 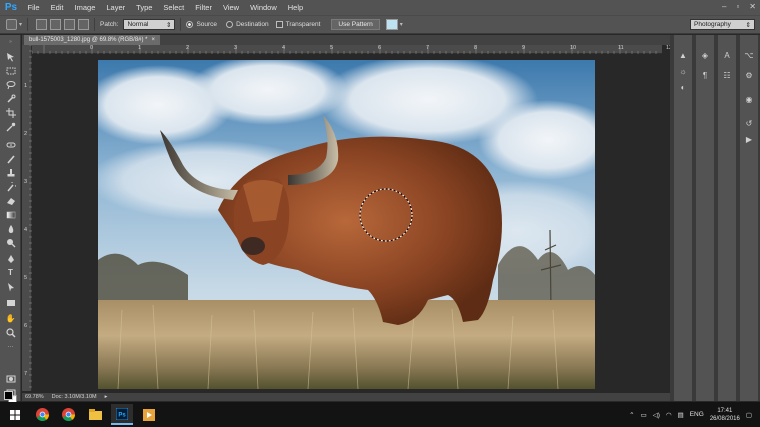 I want to click on maximize-icon: ▫, so click(x=737, y=6).